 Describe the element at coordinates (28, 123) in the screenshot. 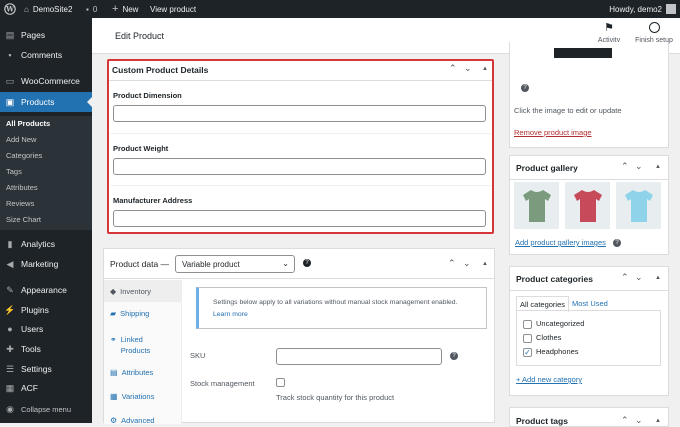

I see `submenu-all-products: All Products` at that location.